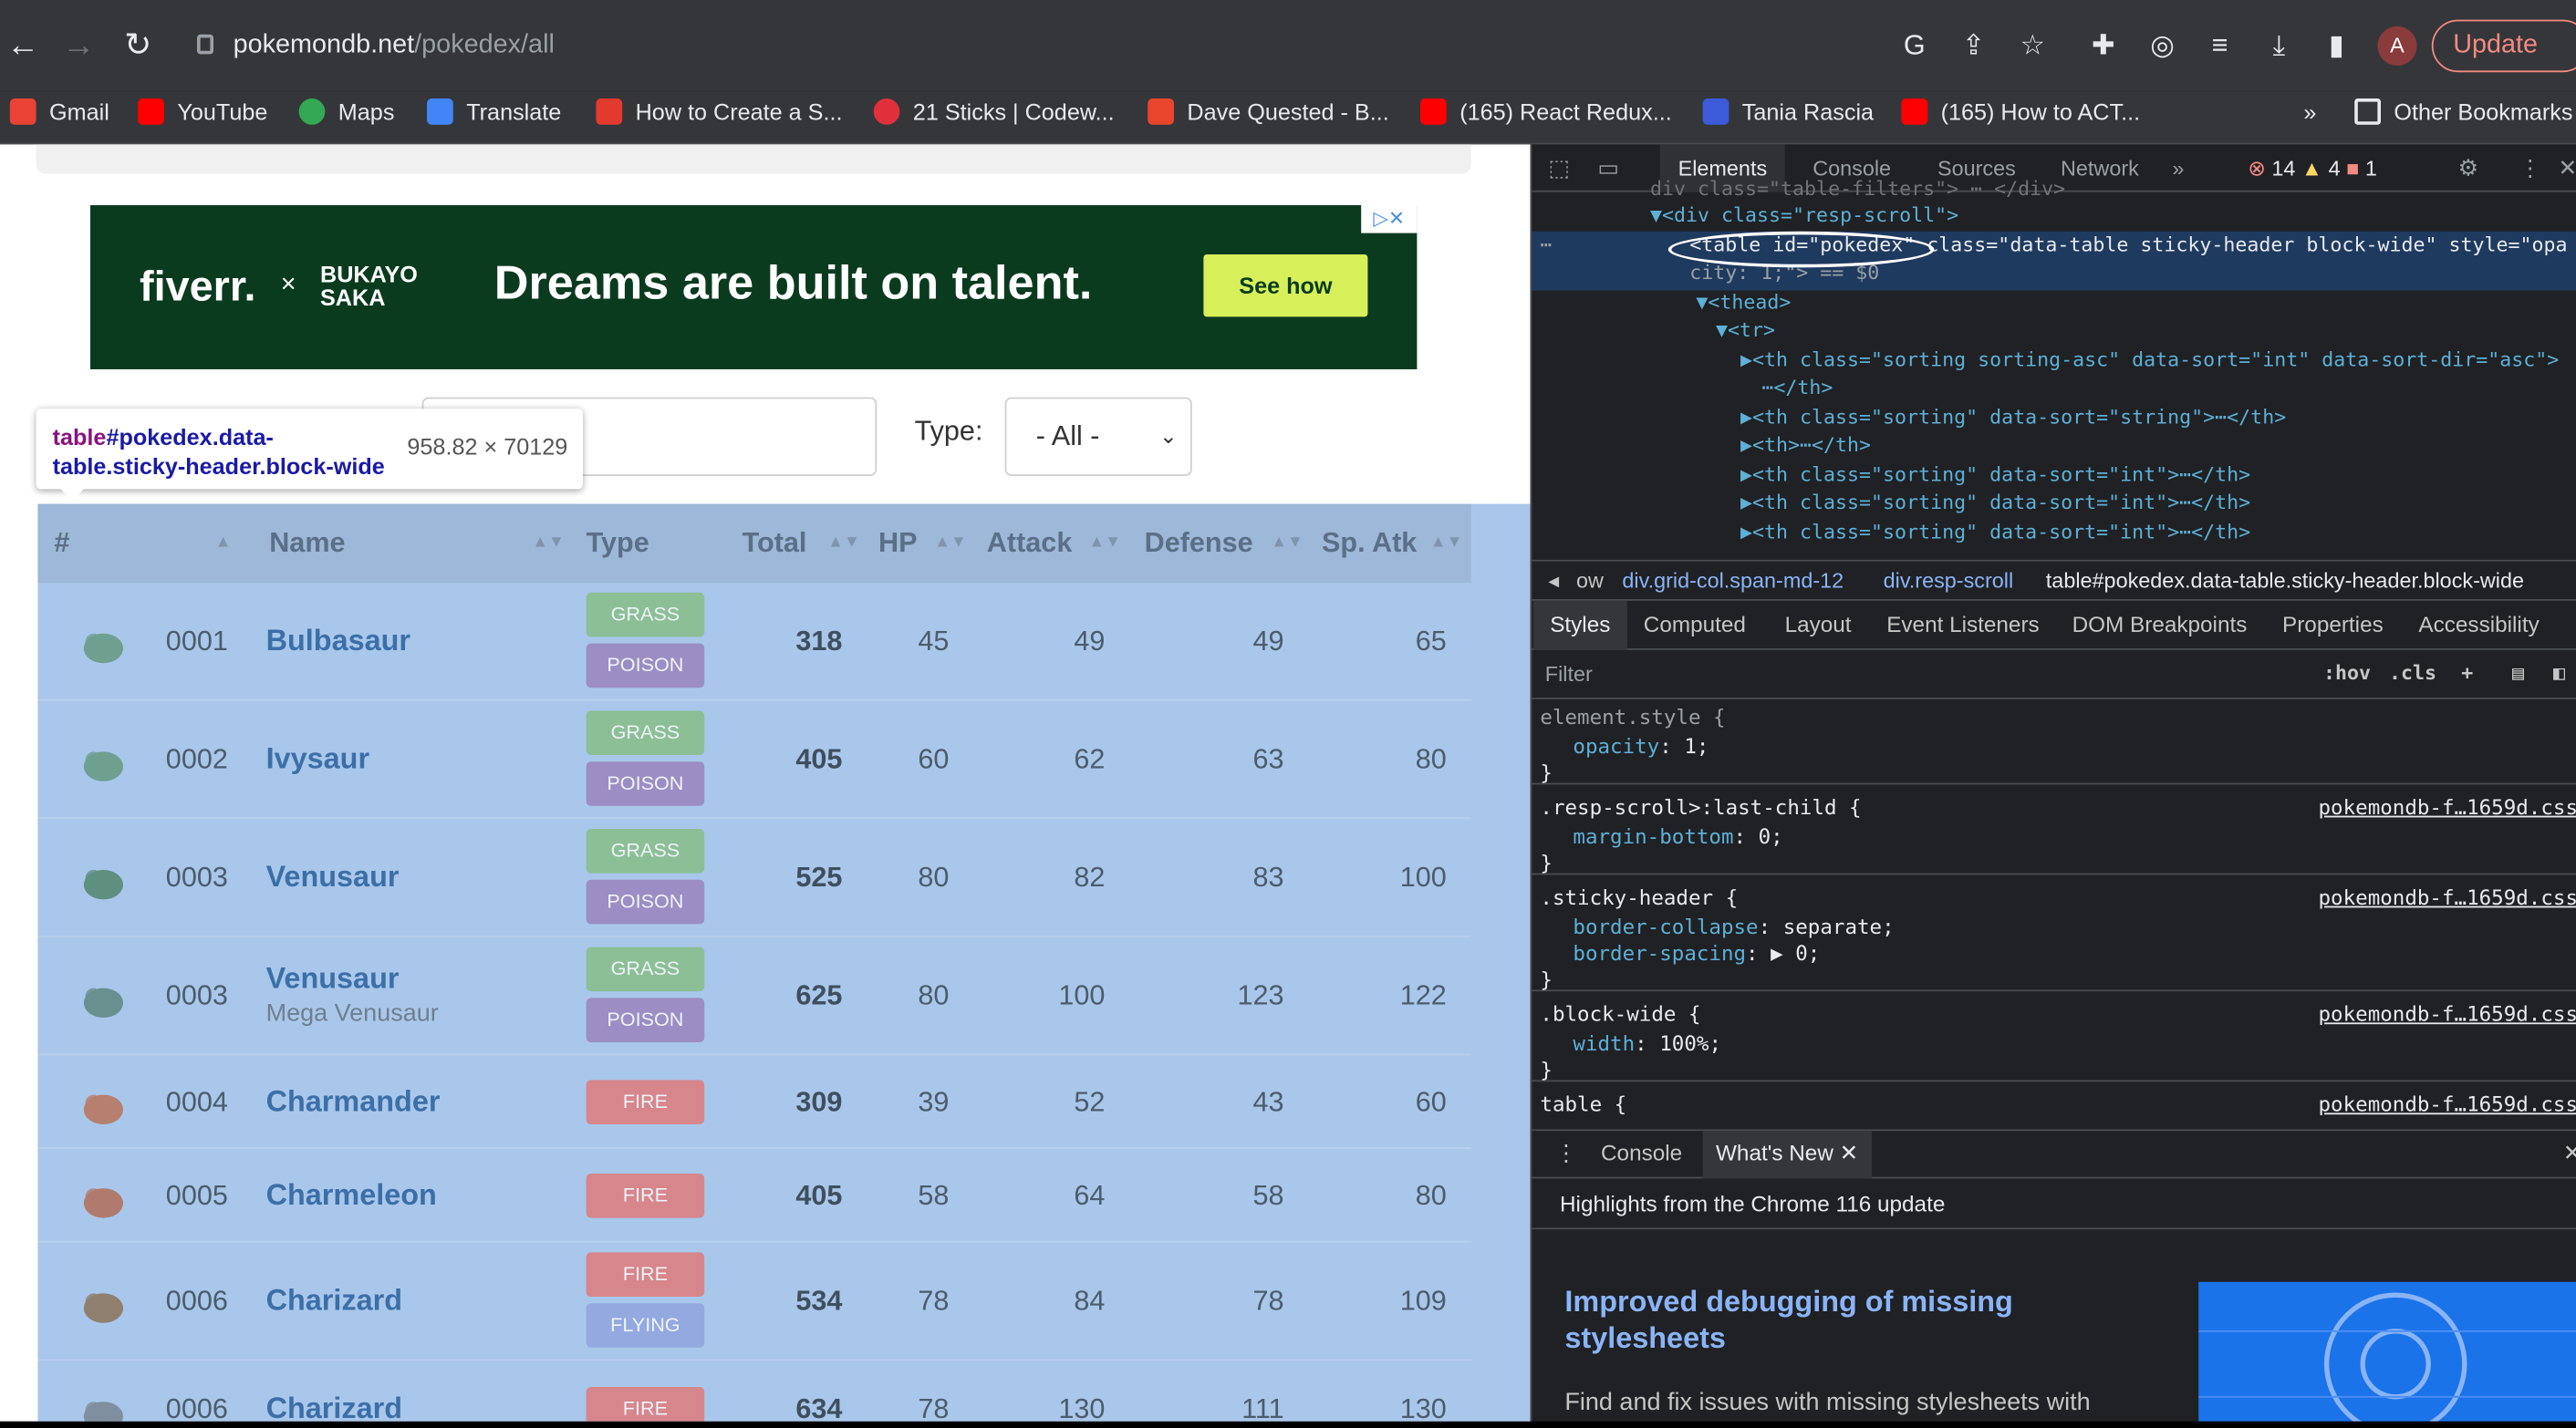  Describe the element at coordinates (2178, 168) in the screenshot. I see `more-tabs-icon: »` at that location.